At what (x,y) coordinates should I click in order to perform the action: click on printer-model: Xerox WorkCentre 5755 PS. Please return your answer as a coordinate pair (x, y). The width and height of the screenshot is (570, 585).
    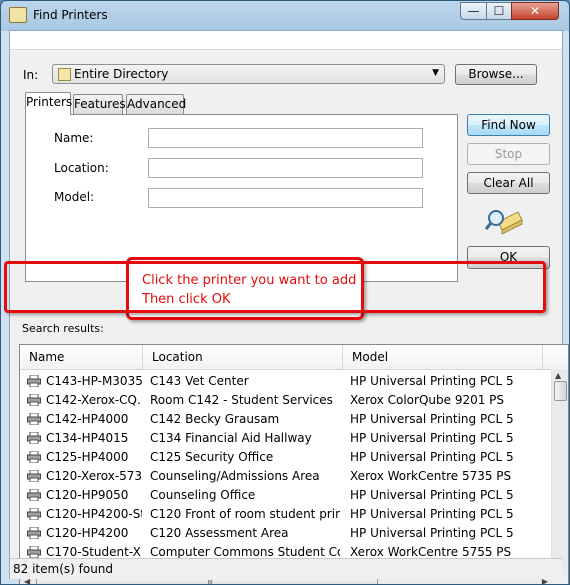
    Looking at the image, I should click on (431, 552).